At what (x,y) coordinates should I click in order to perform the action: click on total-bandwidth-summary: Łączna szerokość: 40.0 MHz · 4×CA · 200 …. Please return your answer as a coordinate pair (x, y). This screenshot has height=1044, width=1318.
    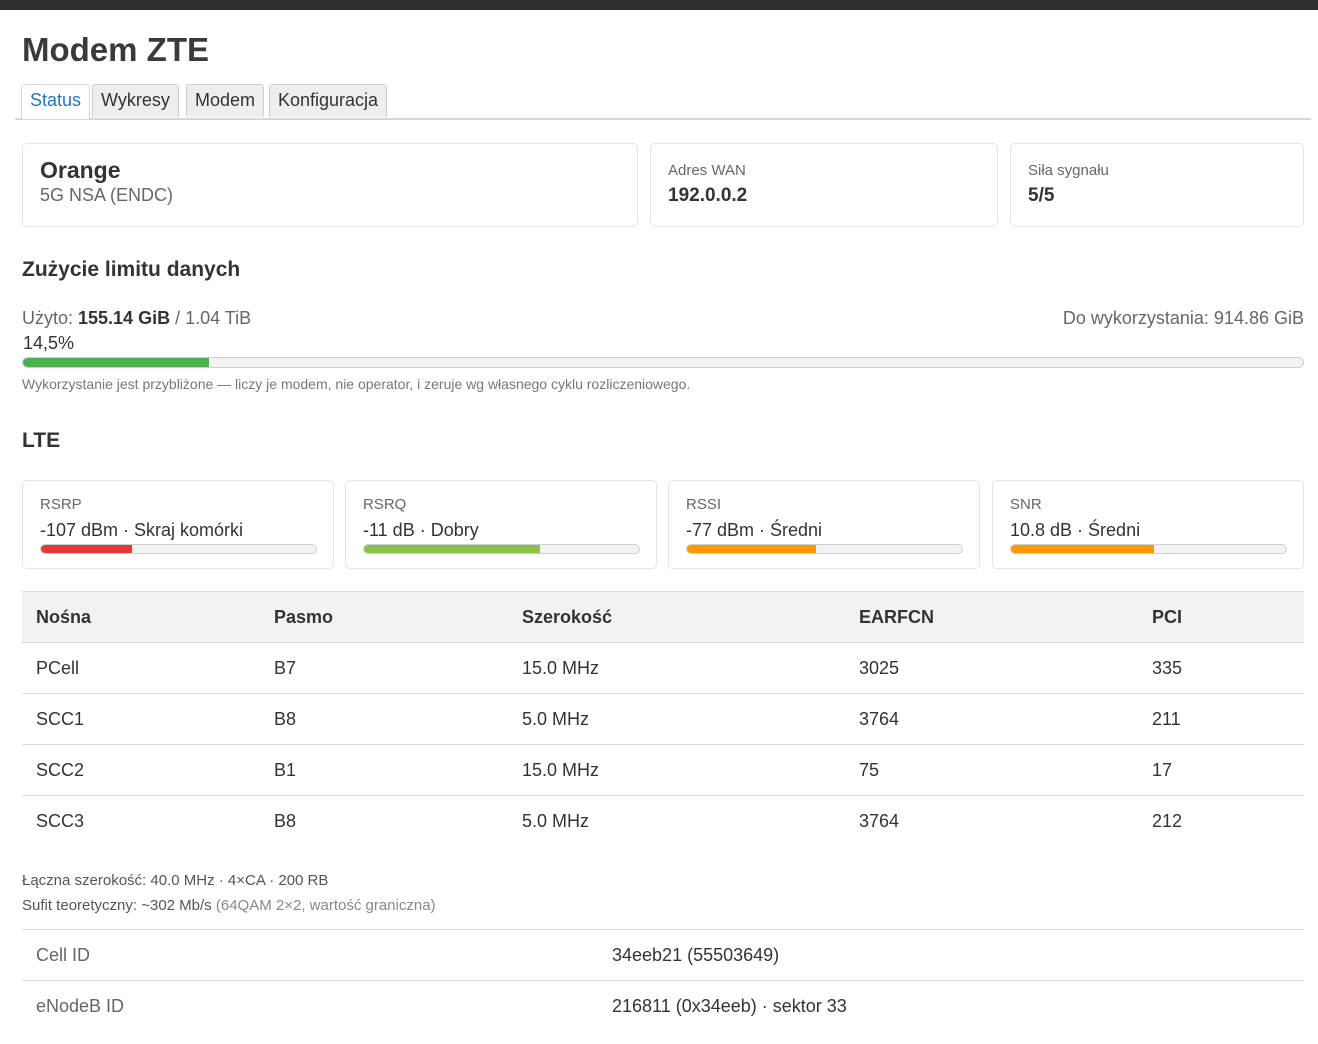
    Looking at the image, I should click on (175, 880).